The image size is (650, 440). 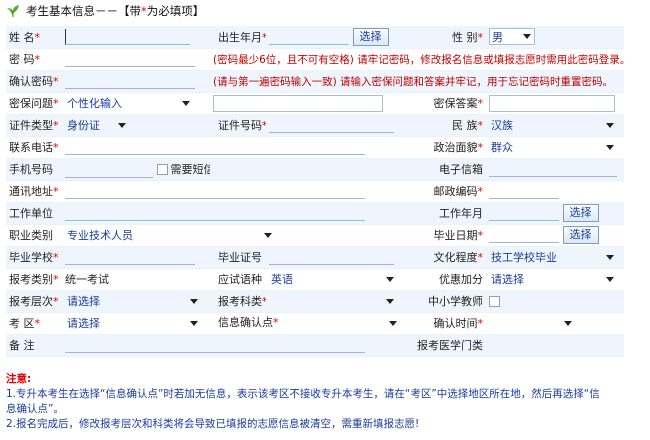 I want to click on grad-date-input, so click(x=524, y=235).